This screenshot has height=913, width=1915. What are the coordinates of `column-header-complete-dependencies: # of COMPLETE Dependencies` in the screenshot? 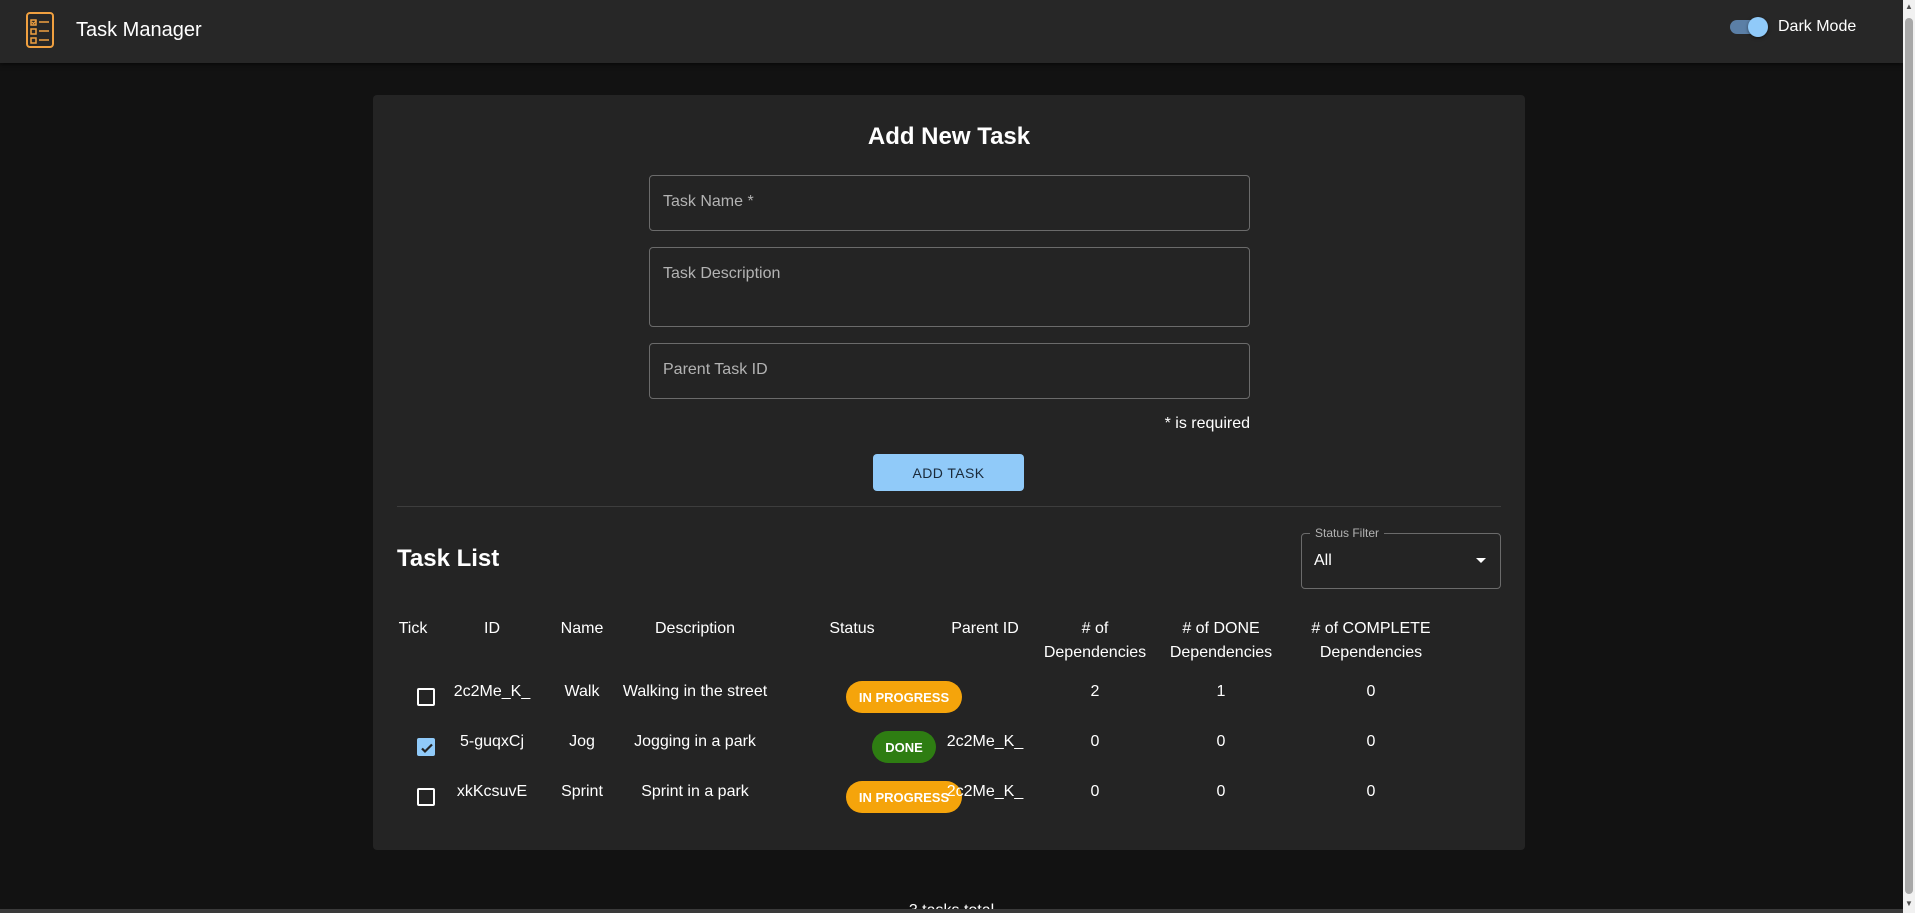 It's located at (1371, 640).